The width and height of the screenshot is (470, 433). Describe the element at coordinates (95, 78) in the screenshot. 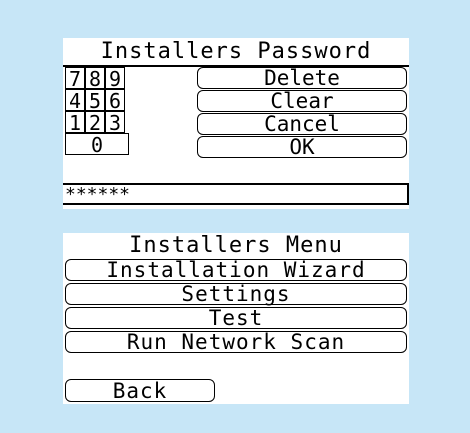

I see `key-8: 8` at that location.